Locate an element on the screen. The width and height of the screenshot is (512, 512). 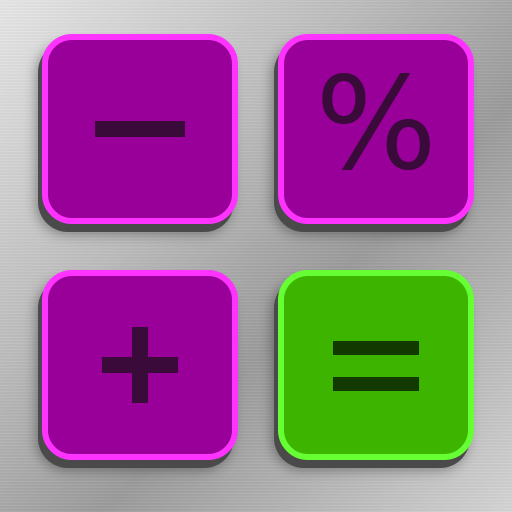
plus-icon is located at coordinates (140, 365).